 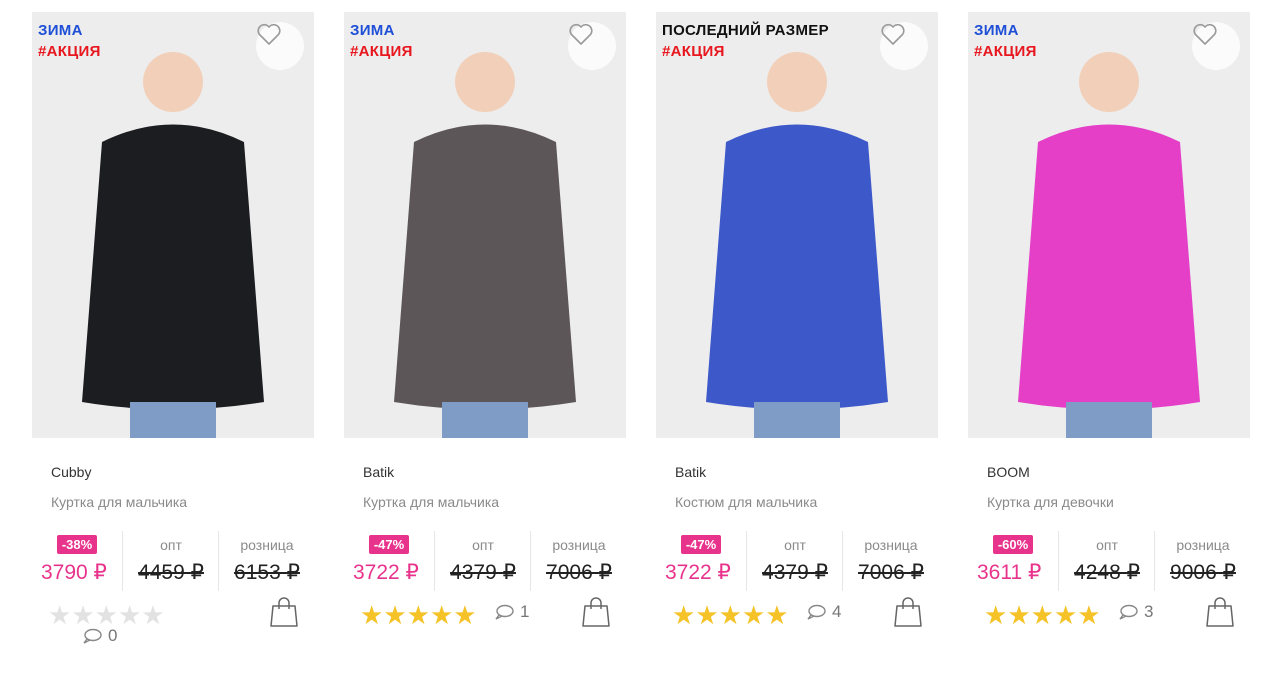 What do you see at coordinates (1149, 611) in the screenshot?
I see `comments-number: 3` at bounding box center [1149, 611].